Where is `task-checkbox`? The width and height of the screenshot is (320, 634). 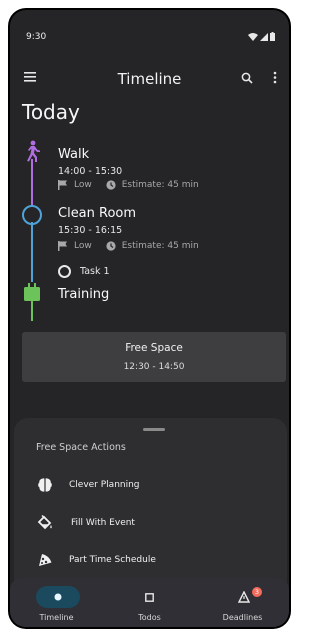 task-checkbox is located at coordinates (64, 271).